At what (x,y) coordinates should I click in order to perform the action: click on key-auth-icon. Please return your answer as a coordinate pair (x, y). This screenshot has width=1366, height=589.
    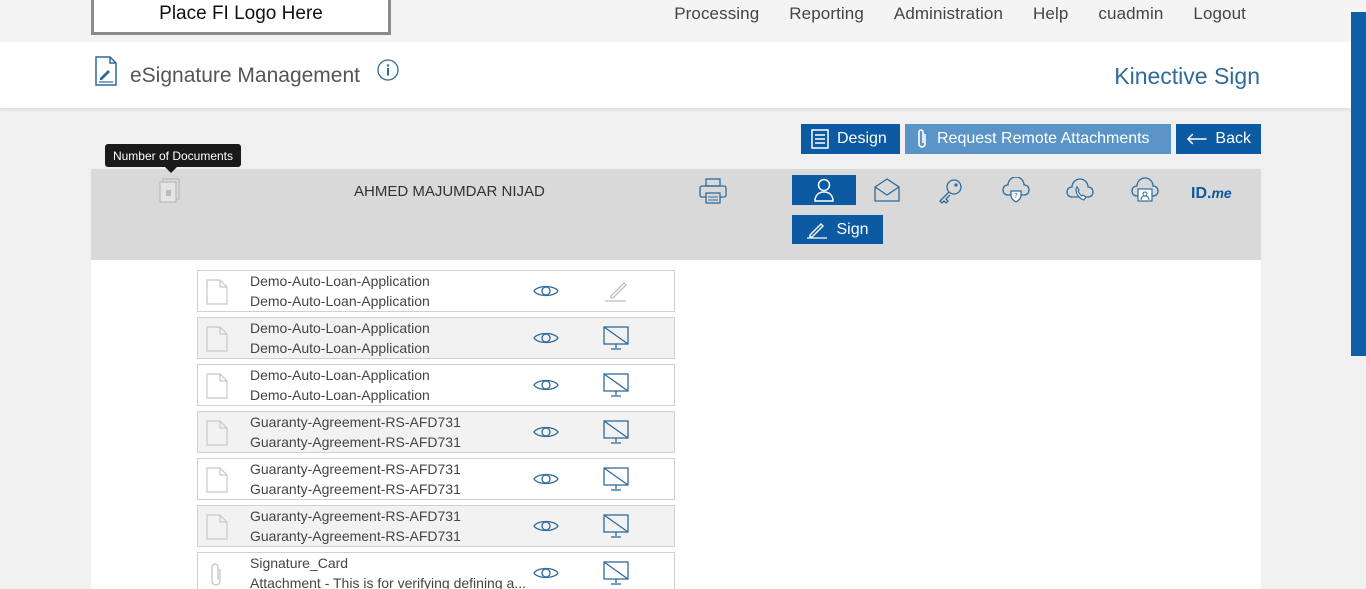
    Looking at the image, I should click on (951, 193).